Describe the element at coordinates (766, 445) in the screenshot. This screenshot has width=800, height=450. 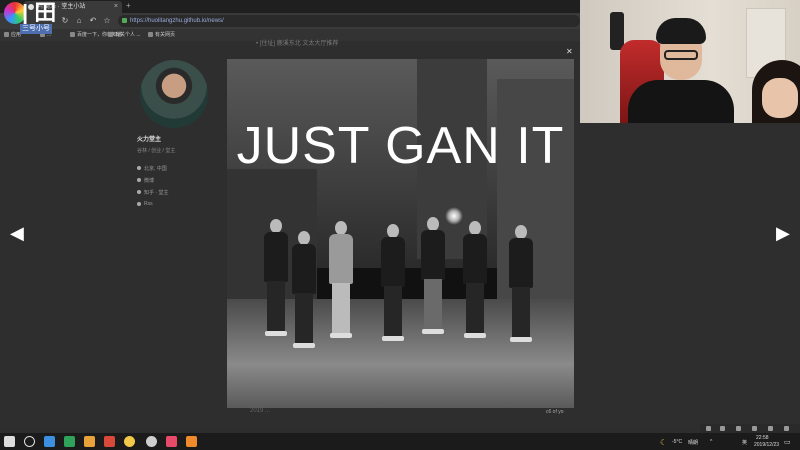
I see `clock-date: 2019/12/23` at that location.